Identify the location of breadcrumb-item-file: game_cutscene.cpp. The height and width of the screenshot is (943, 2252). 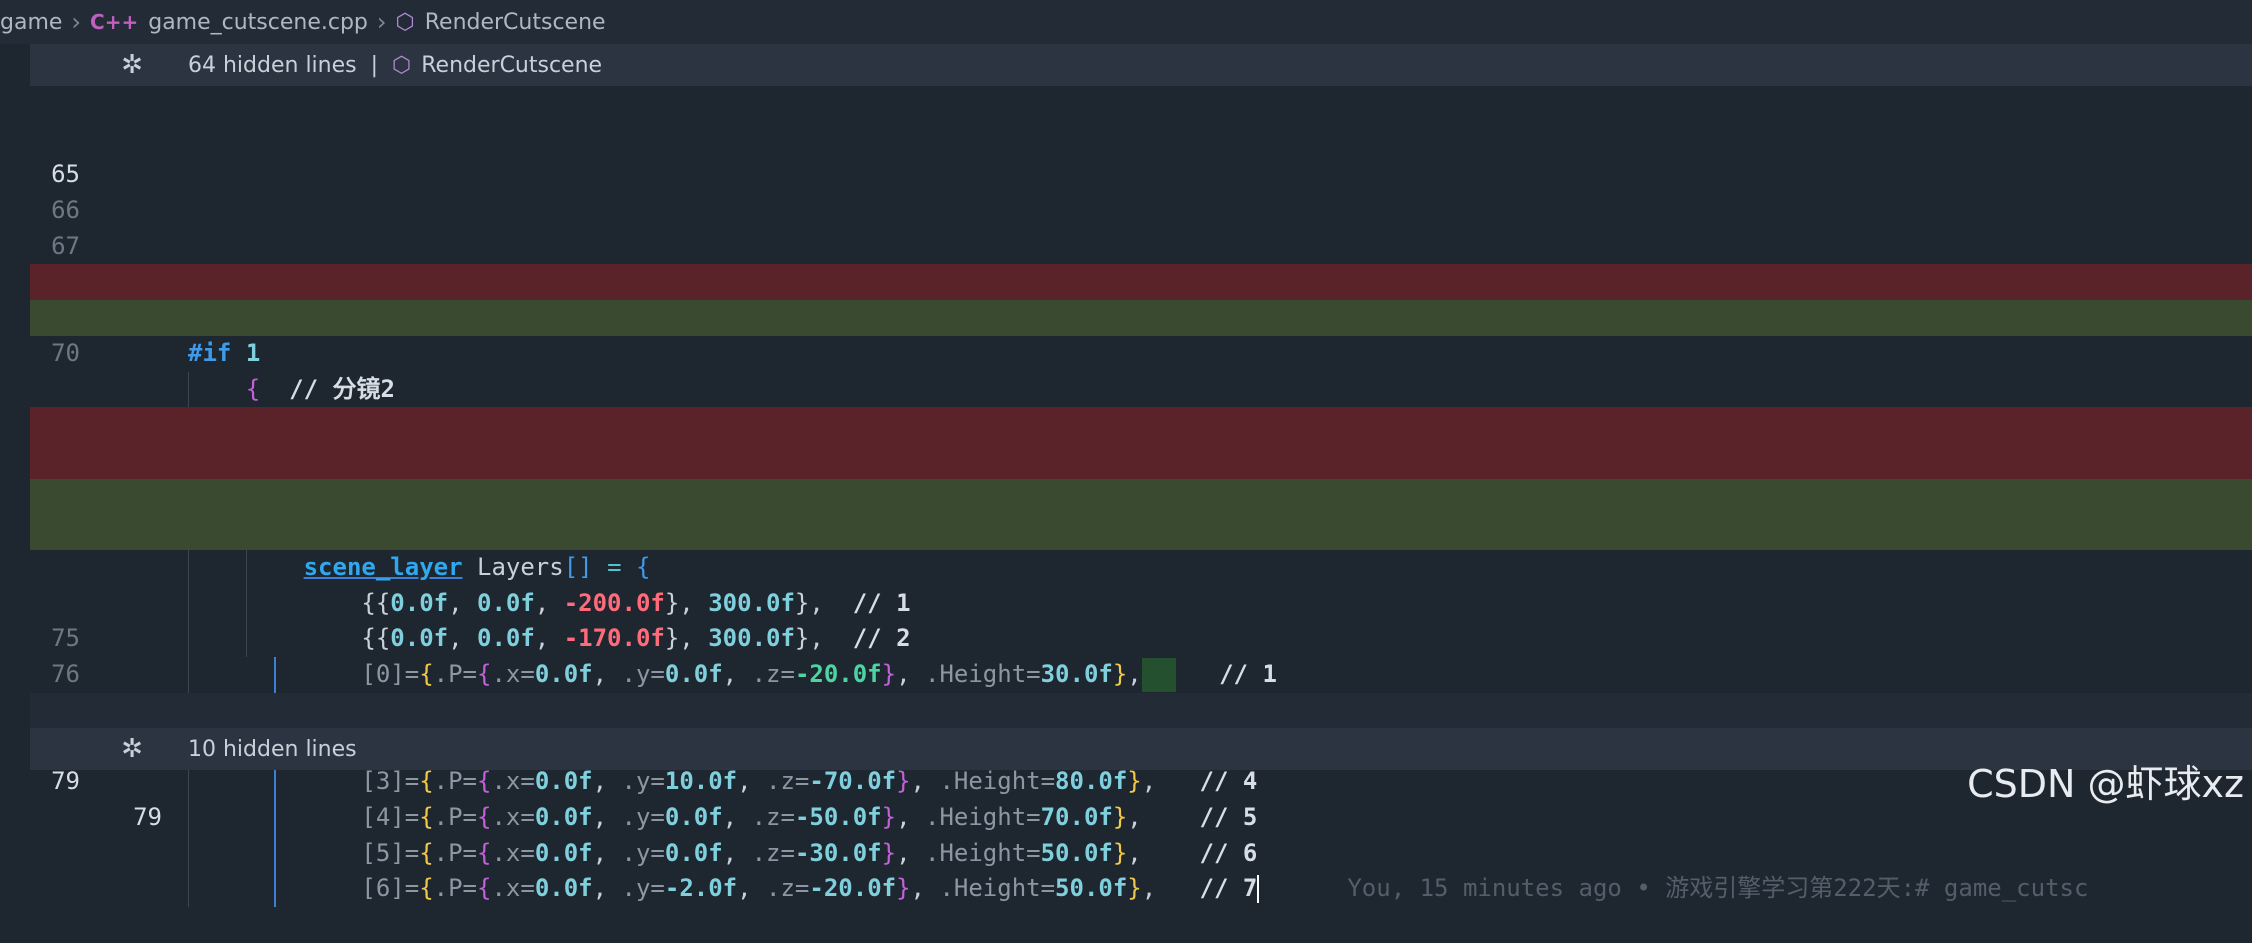
(258, 22).